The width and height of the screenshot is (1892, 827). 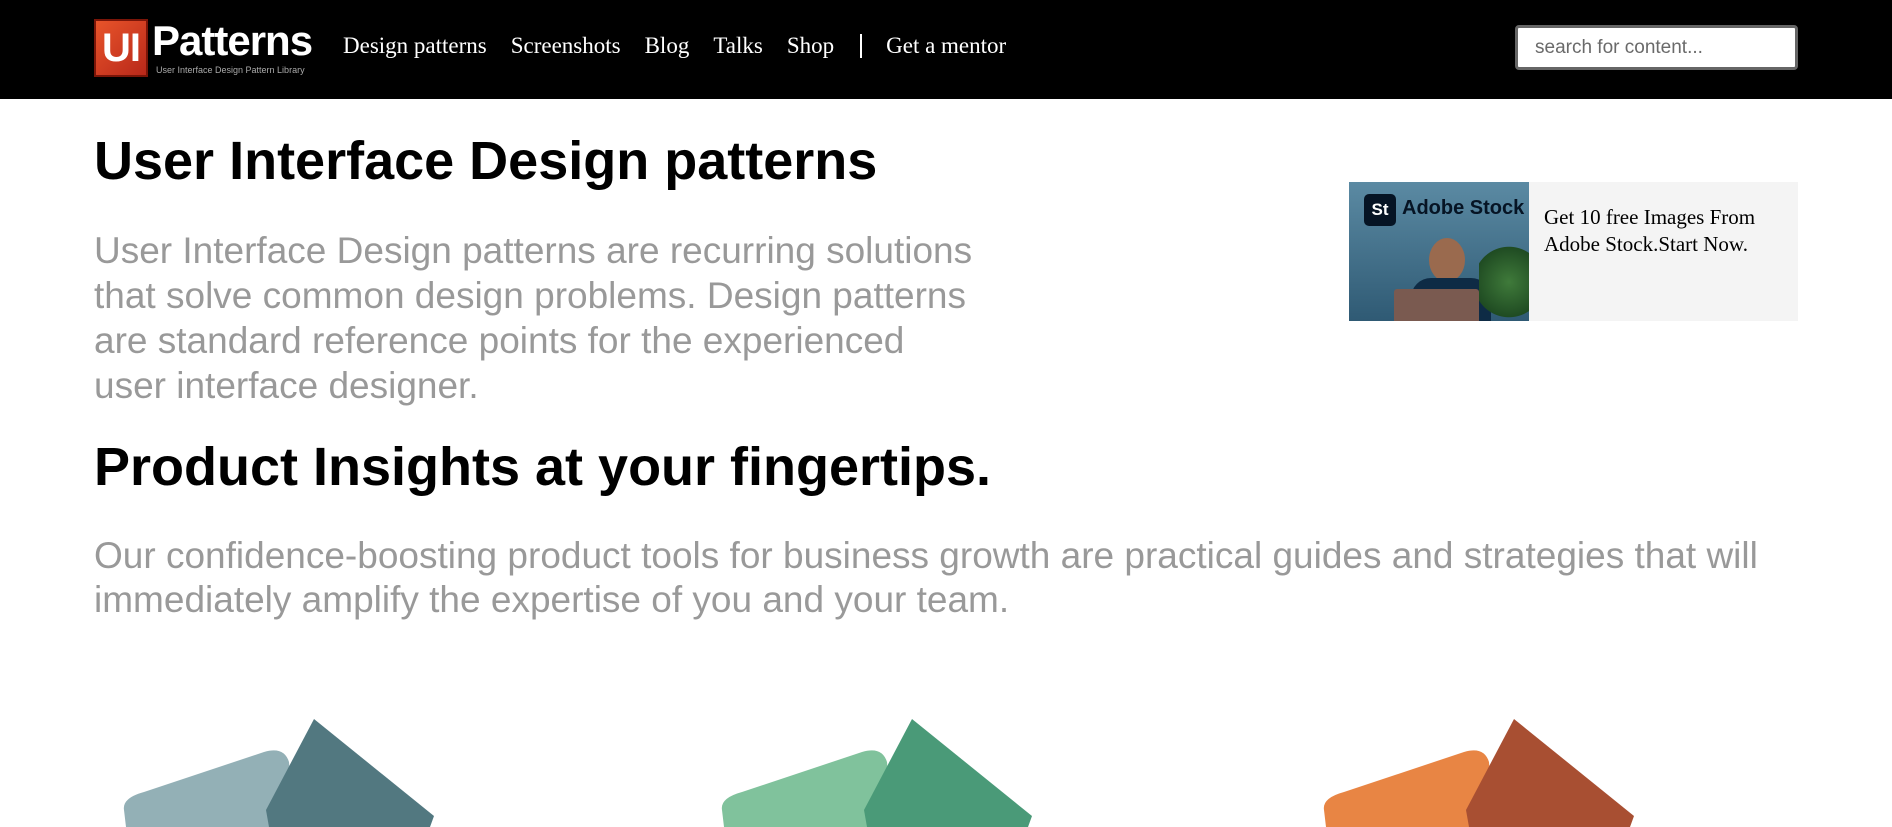 What do you see at coordinates (667, 46) in the screenshot?
I see `nav-blog: Blog` at bounding box center [667, 46].